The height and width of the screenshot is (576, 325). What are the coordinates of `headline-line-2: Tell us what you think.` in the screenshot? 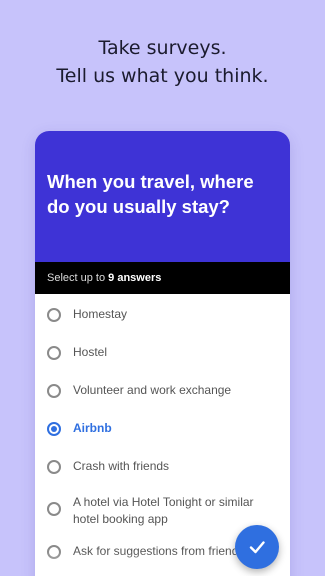 It's located at (162, 76).